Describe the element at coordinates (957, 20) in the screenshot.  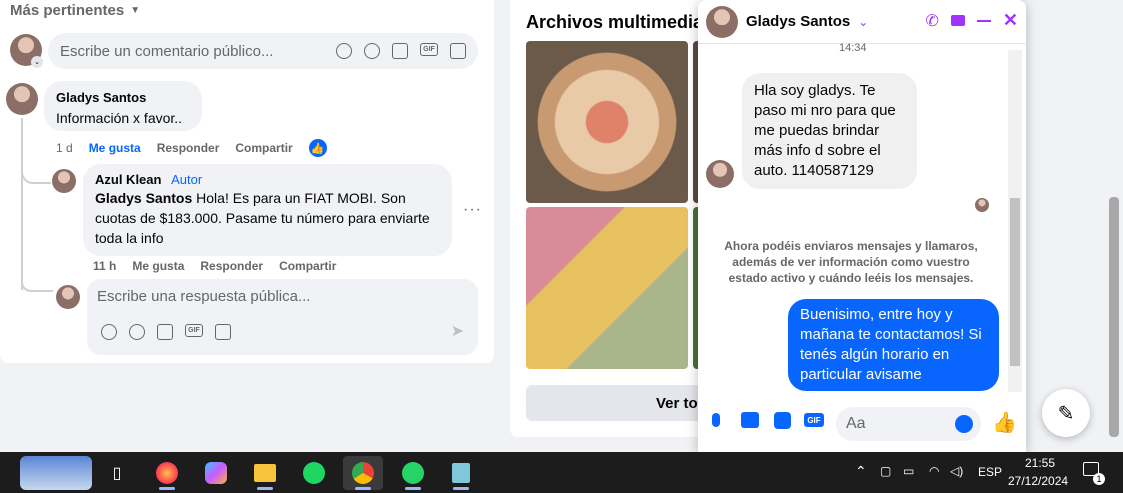
I see `video-call-icon` at that location.